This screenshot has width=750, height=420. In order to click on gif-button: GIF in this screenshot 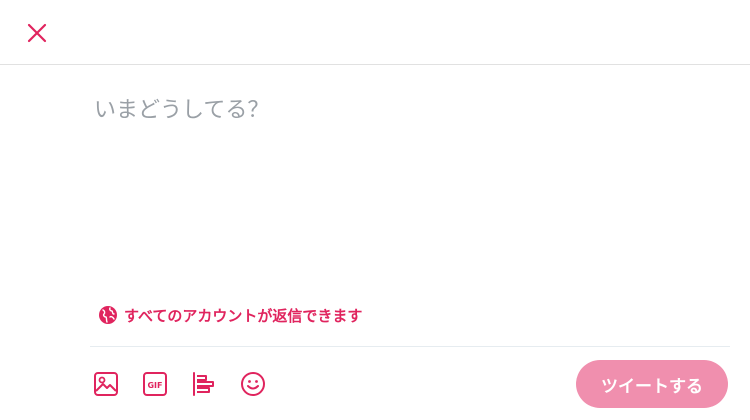, I will do `click(155, 384)`.